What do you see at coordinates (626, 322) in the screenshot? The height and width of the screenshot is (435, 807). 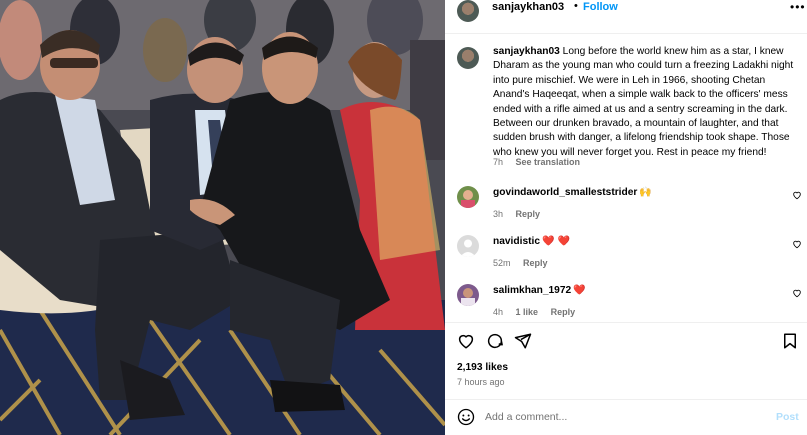 I see `actions-divider` at bounding box center [626, 322].